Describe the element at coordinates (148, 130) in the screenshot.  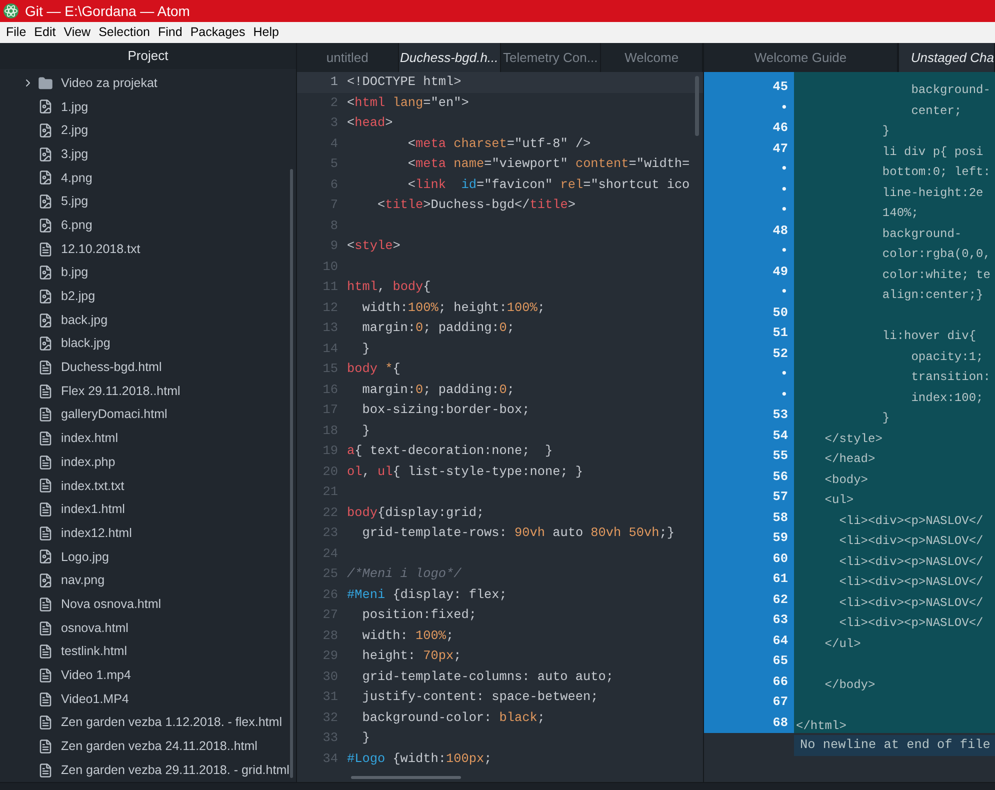
I see `tree-item: 2.jpg` at that location.